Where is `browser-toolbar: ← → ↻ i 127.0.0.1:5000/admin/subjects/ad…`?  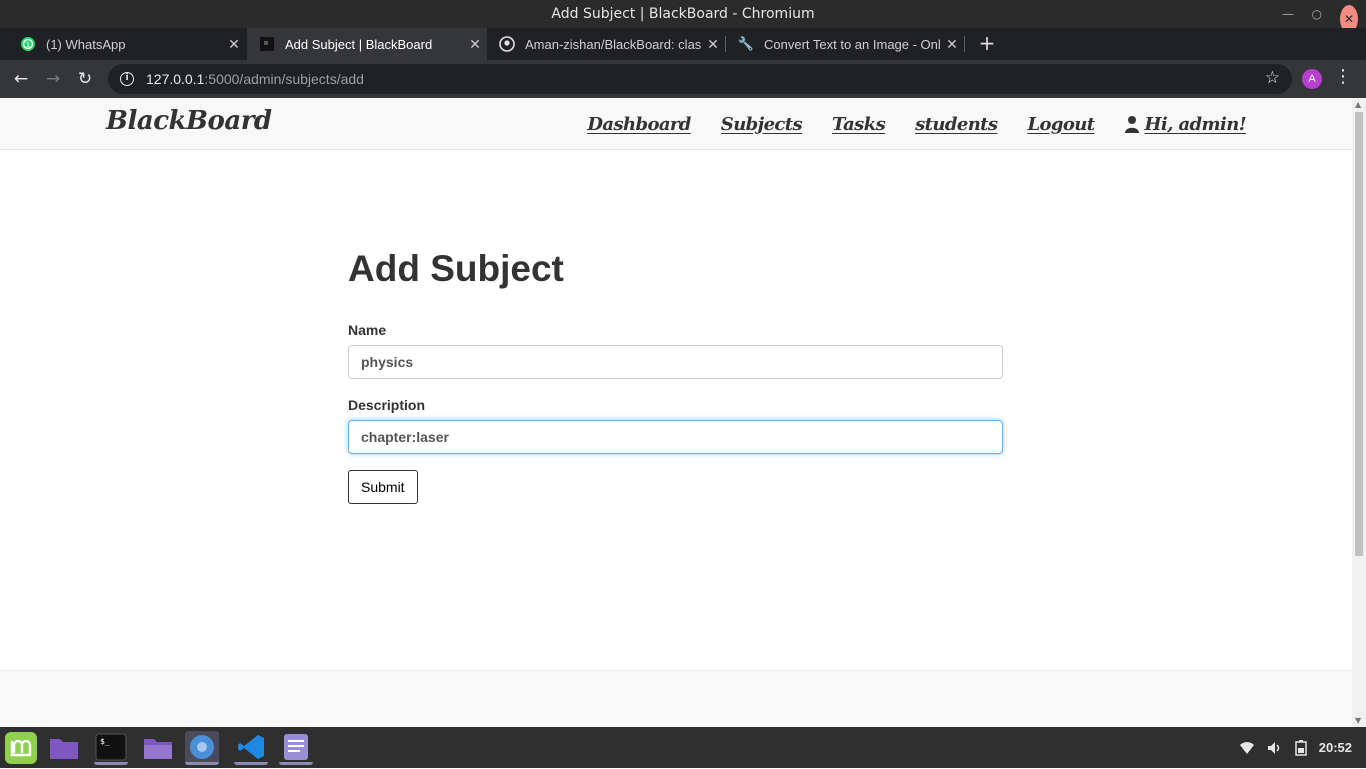
browser-toolbar: ← → ↻ i 127.0.0.1:5000/admin/subjects/ad… is located at coordinates (683, 79).